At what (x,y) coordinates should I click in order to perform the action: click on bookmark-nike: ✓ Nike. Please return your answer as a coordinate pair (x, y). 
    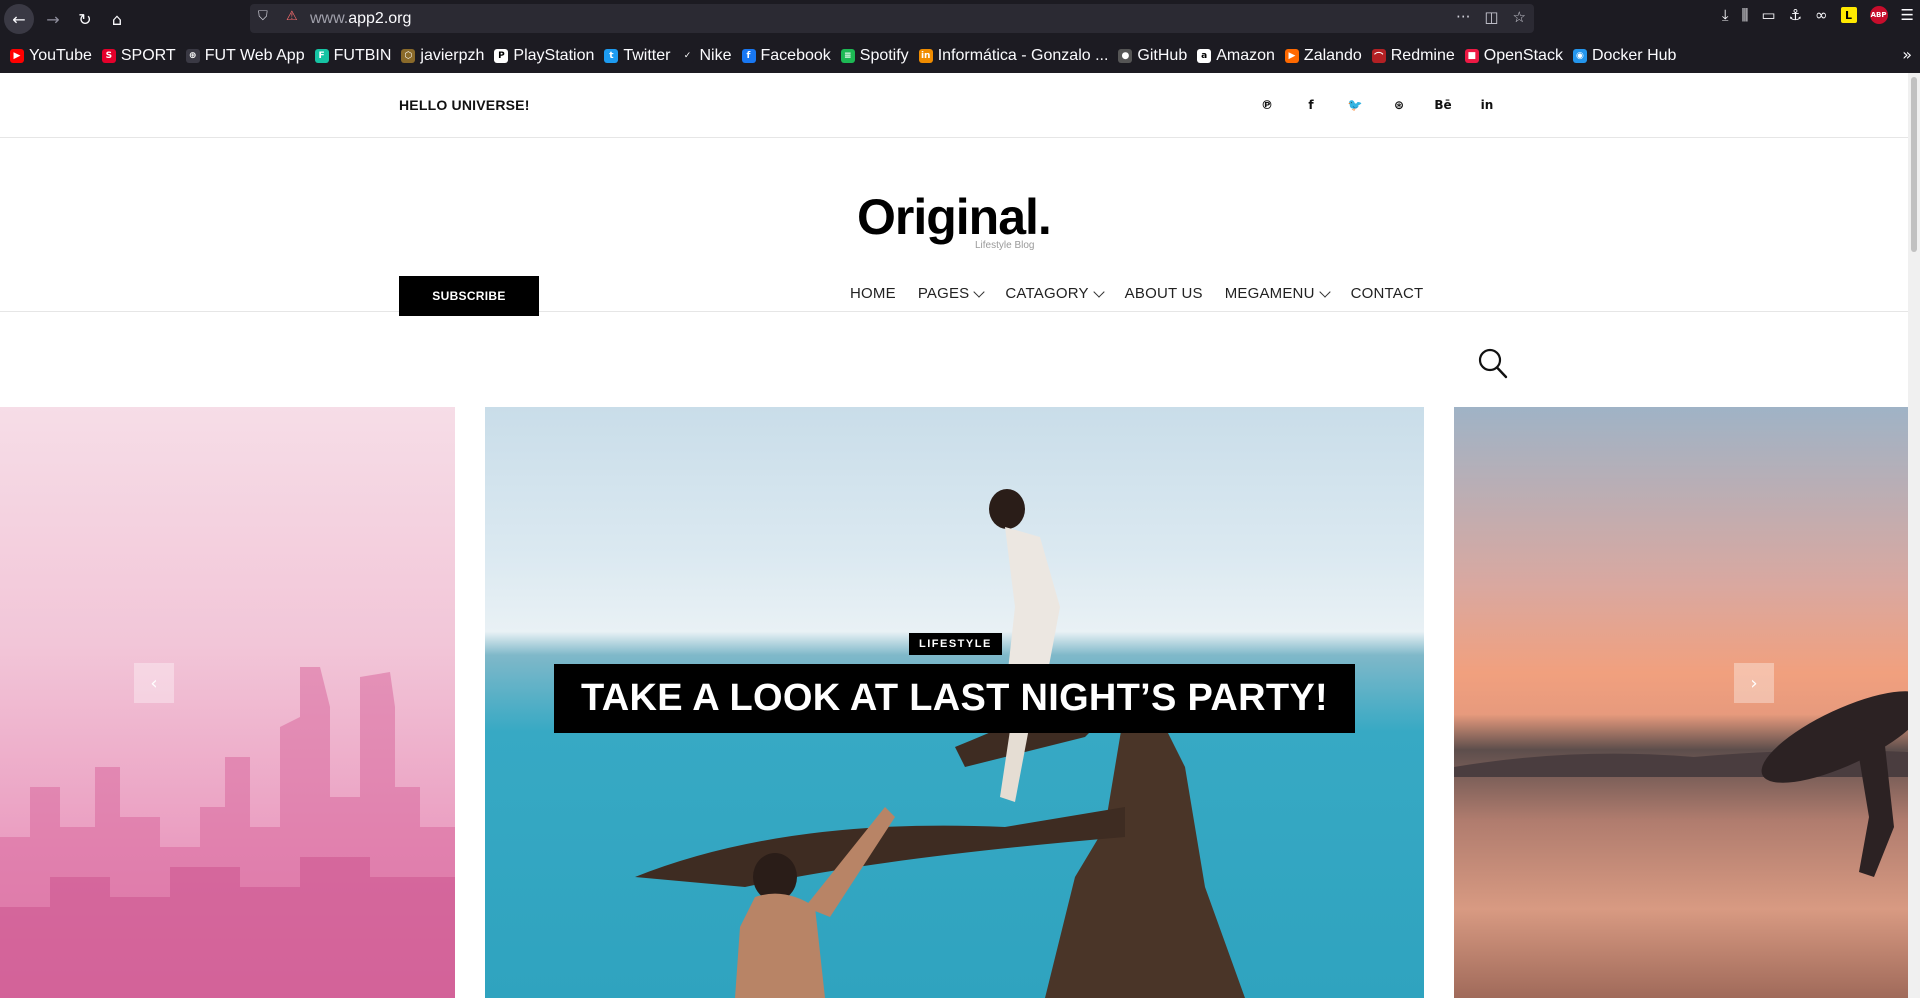
    Looking at the image, I should click on (706, 56).